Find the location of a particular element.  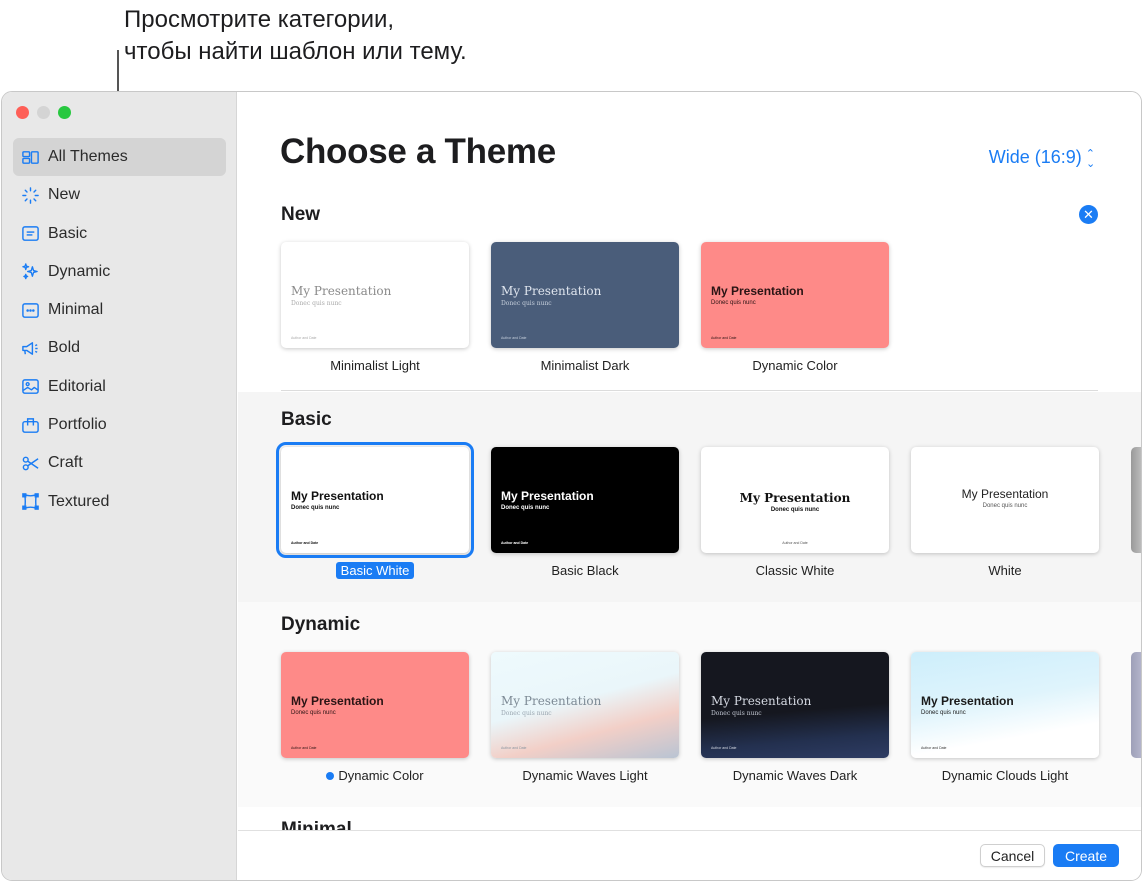

theme-label: Dynamic Waves Dark is located at coordinates (795, 775).